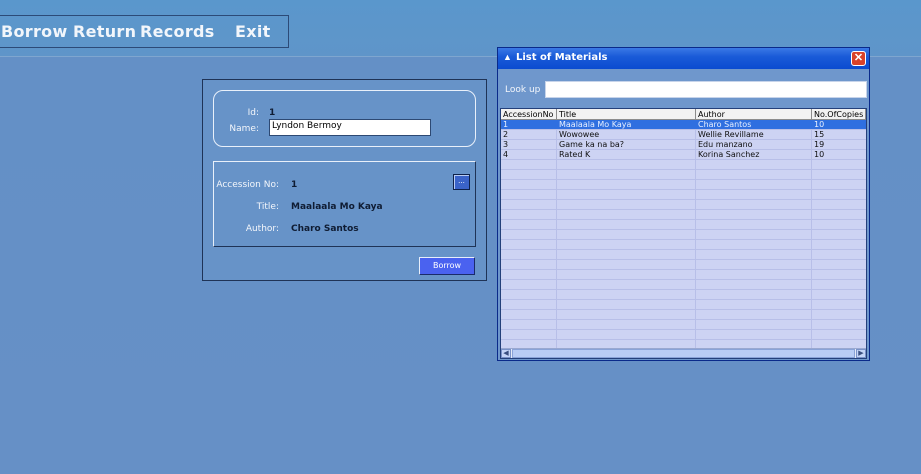 The height and width of the screenshot is (474, 921). I want to click on table-cell-author: Charo Santos, so click(725, 124).